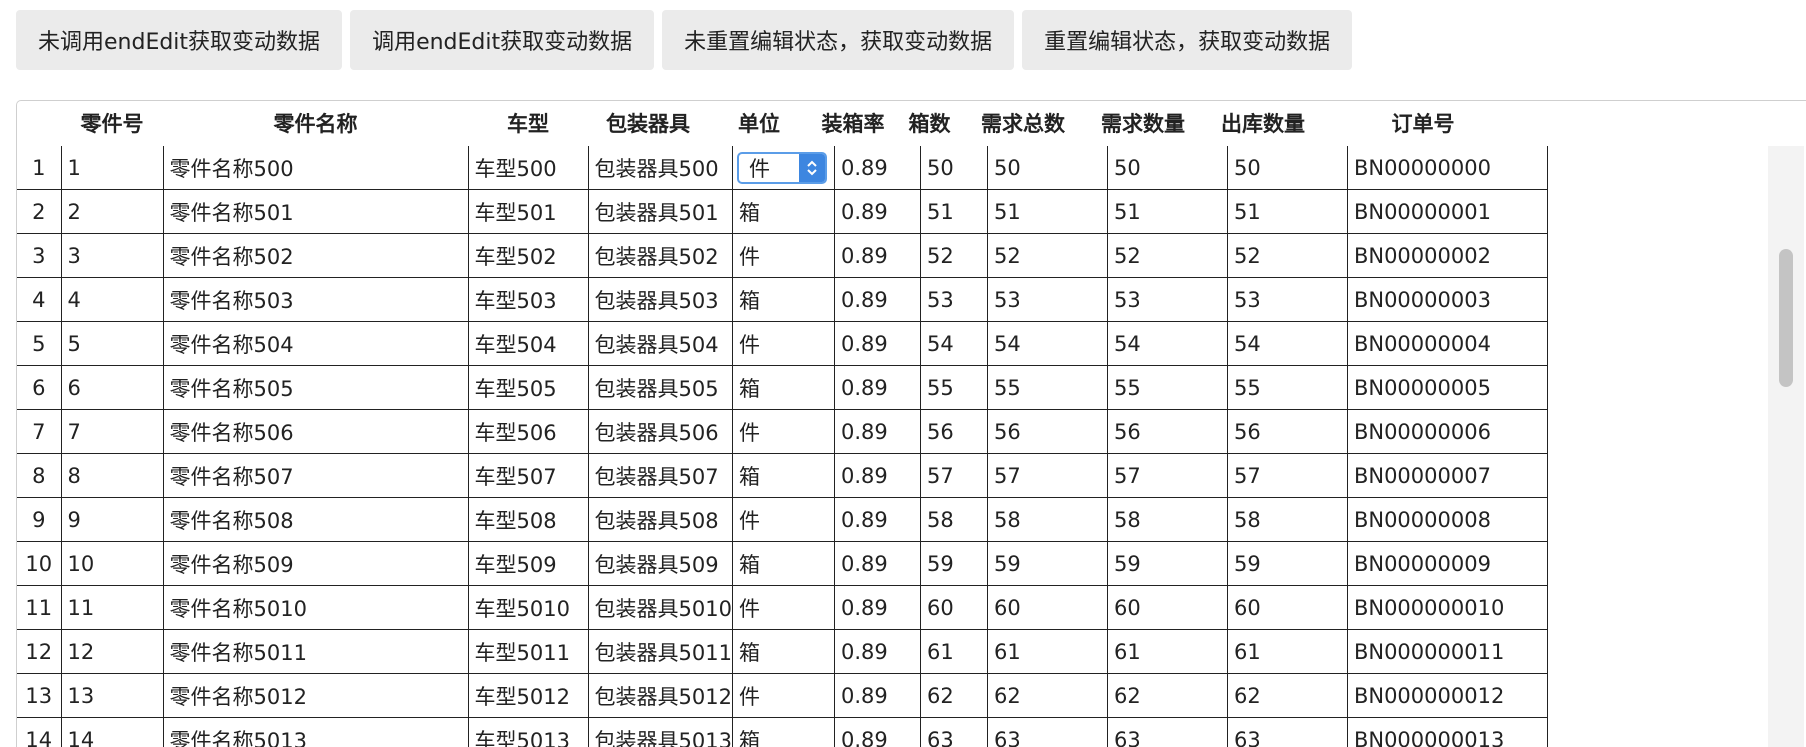 The width and height of the screenshot is (1806, 747). Describe the element at coordinates (112, 300) in the screenshot. I see `part-no-cell: 4` at that location.